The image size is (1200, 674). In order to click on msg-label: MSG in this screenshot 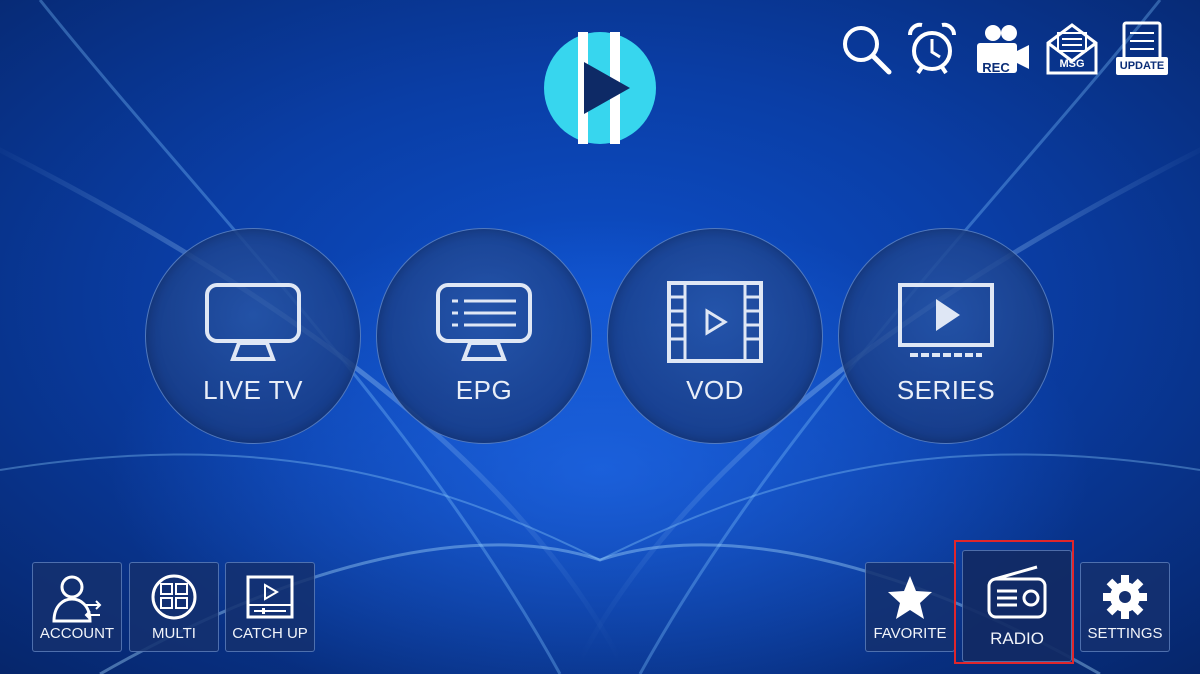, I will do `click(1072, 64)`.